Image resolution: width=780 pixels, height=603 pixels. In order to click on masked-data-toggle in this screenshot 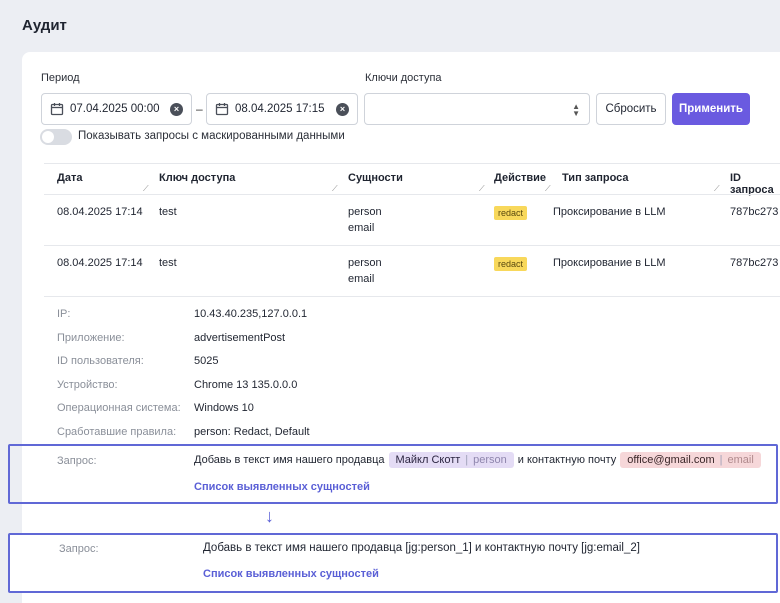, I will do `click(56, 137)`.